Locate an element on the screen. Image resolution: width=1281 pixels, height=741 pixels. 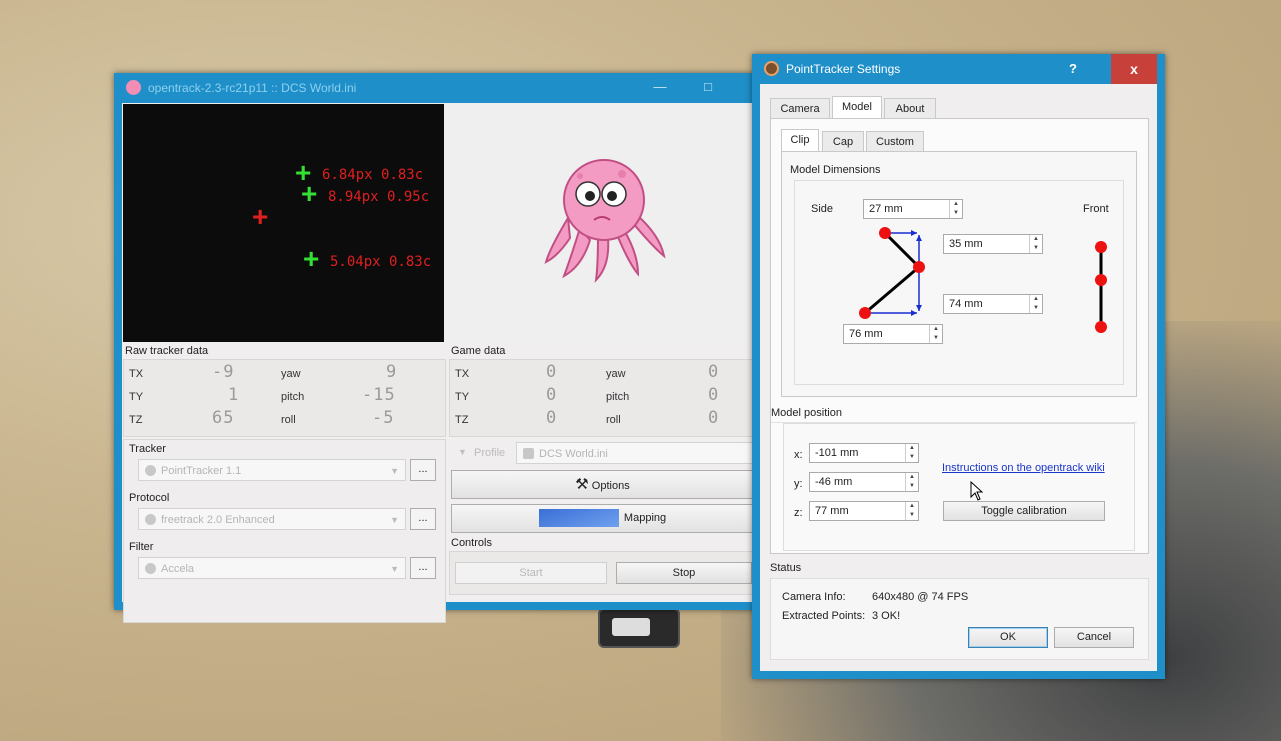
webcam-device is located at coordinates (639, 628).